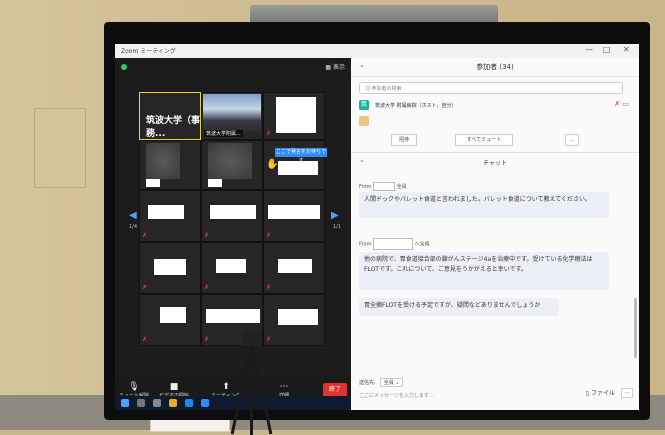 The height and width of the screenshot is (435, 665). Describe the element at coordinates (232, 113) in the screenshot. I see `participant-video` at that location.